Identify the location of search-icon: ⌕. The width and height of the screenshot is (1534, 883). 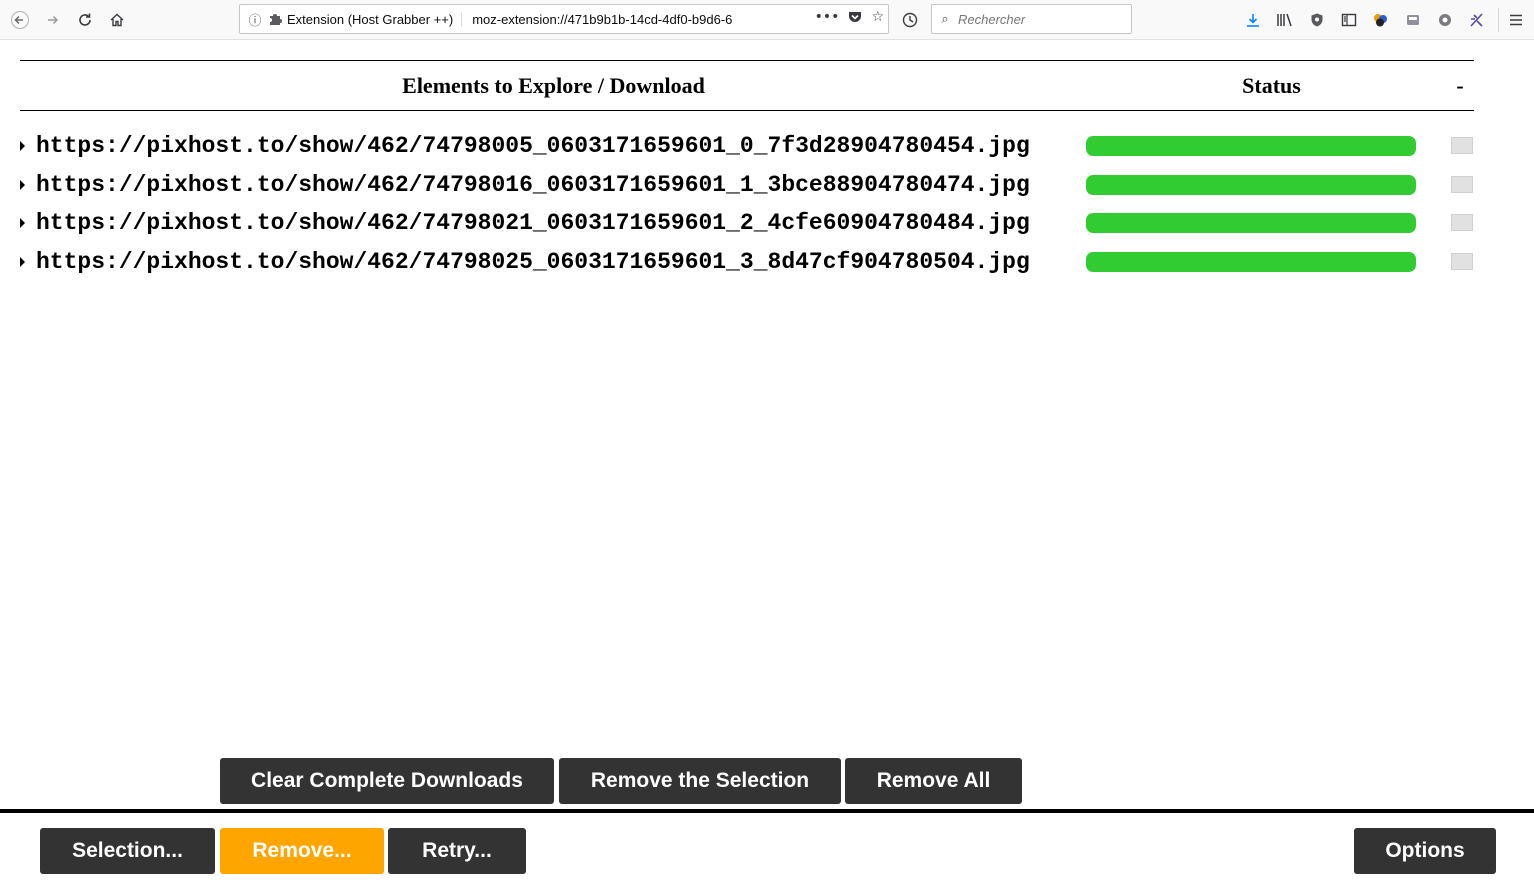
(945, 19).